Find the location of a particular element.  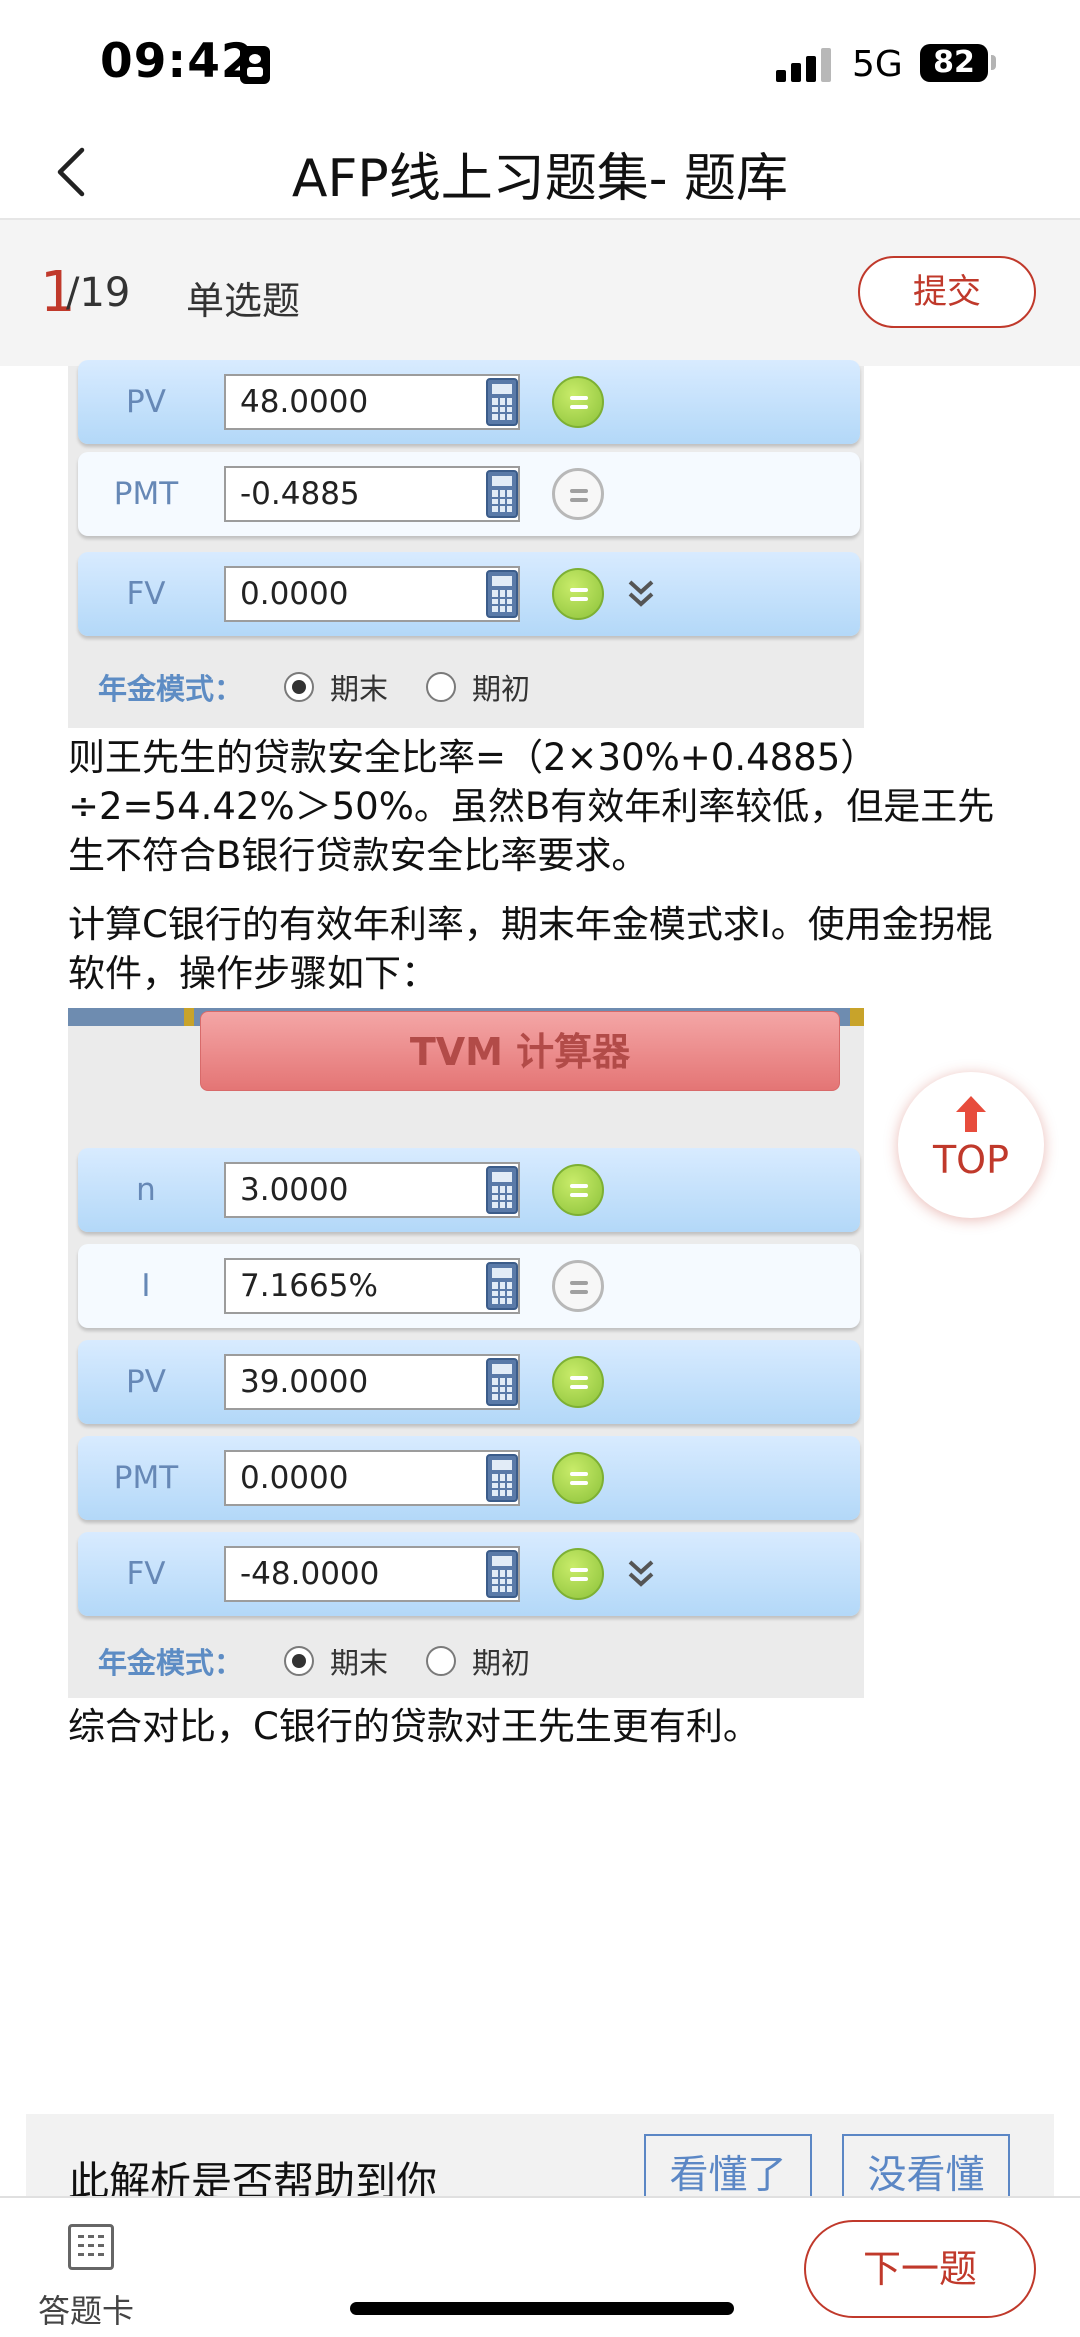

explanation-paragraph-2: 计算C银行的有效年利率，期末年金模式求I。使用金拐棍软件，操作步骤如下： is located at coordinates (530, 949).